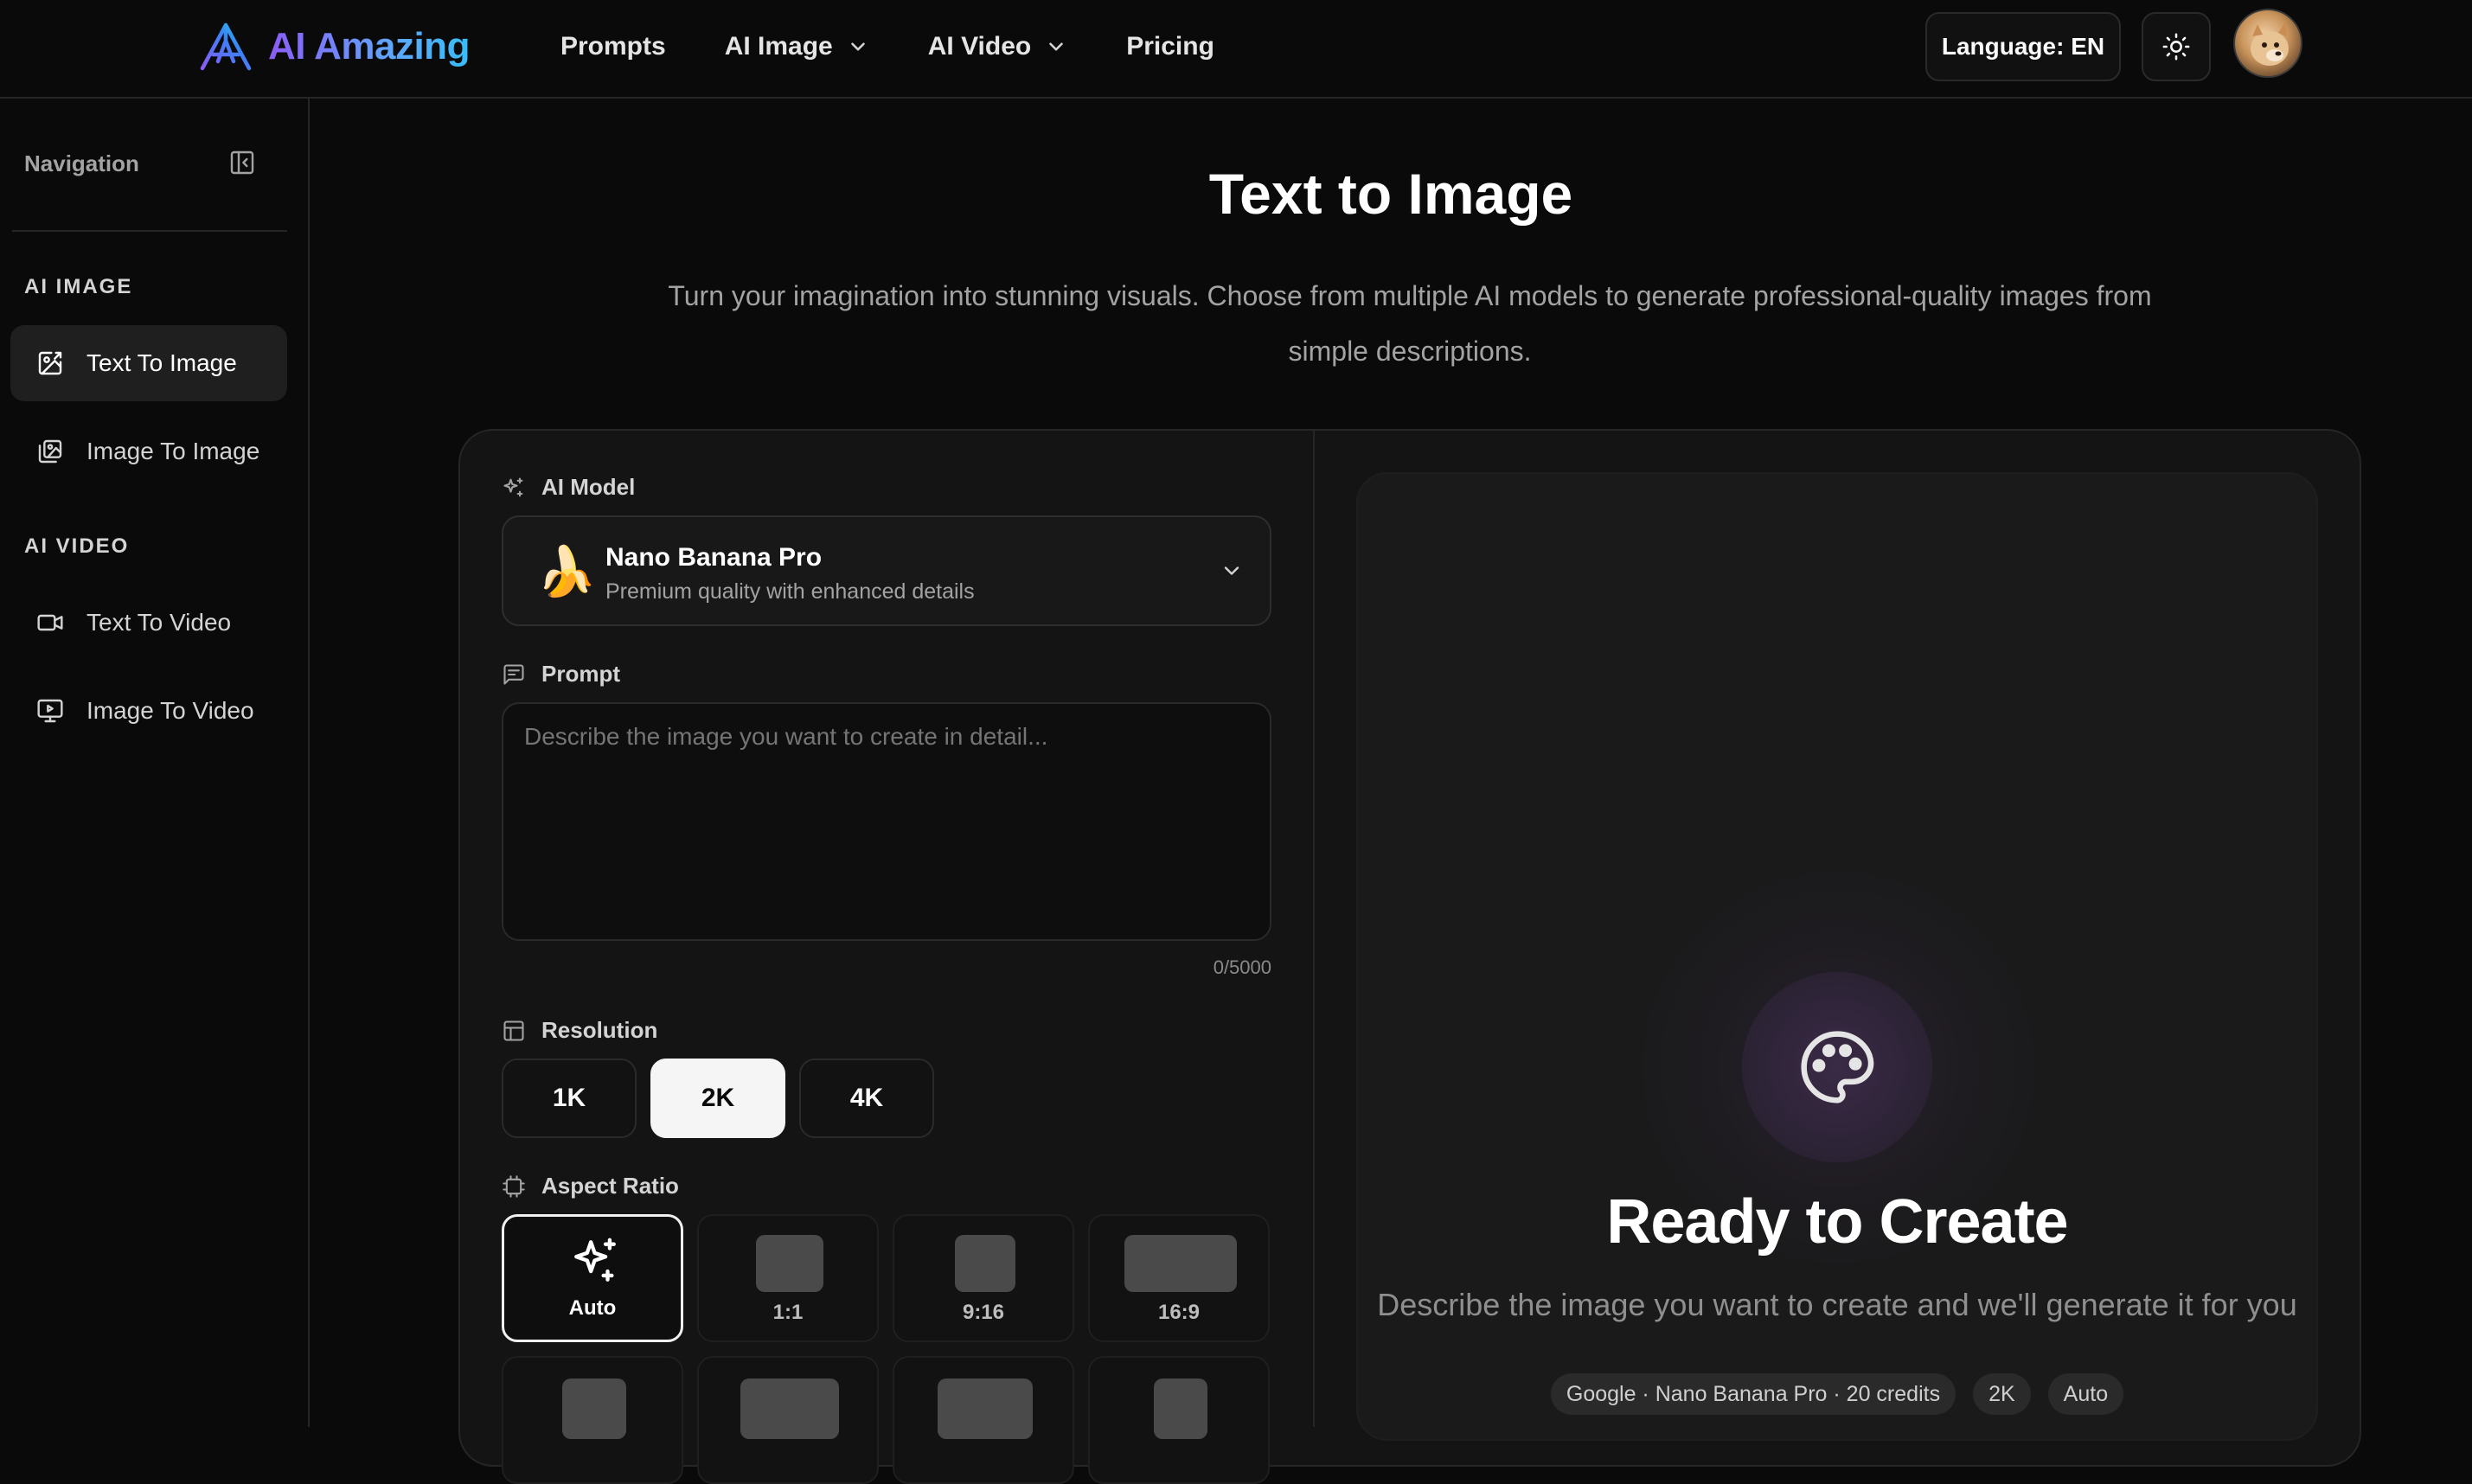  Describe the element at coordinates (78, 287) in the screenshot. I see `sidebar-section-ai-image: AI IMAGE` at that location.